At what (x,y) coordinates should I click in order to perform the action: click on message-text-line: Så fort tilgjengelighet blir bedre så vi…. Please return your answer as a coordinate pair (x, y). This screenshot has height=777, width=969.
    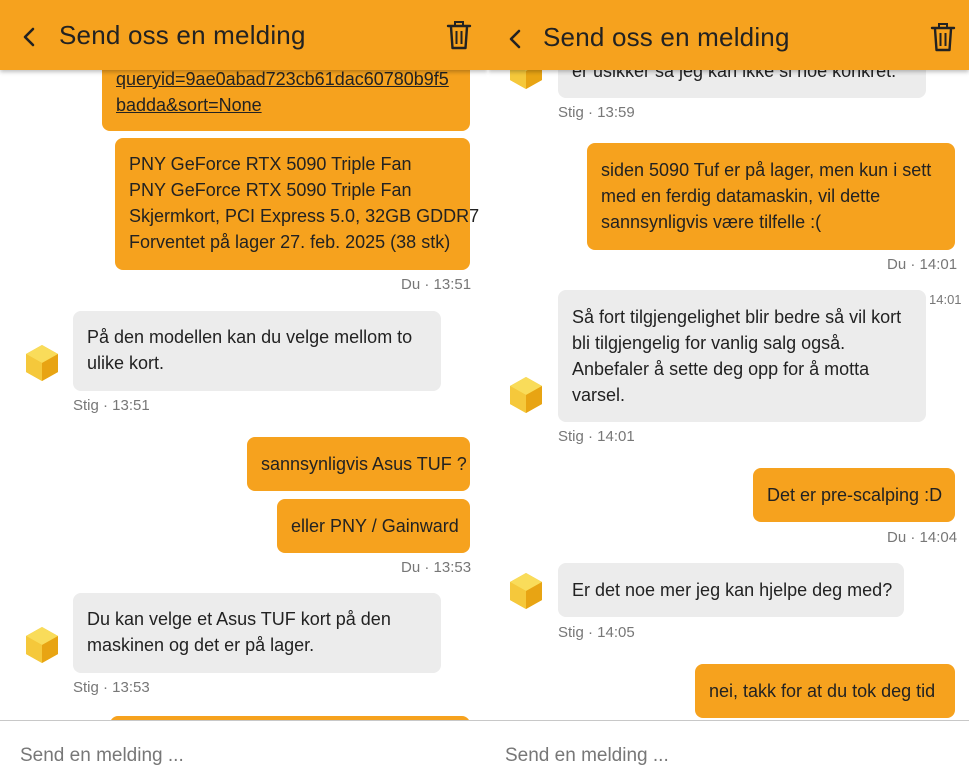
    Looking at the image, I should click on (737, 317).